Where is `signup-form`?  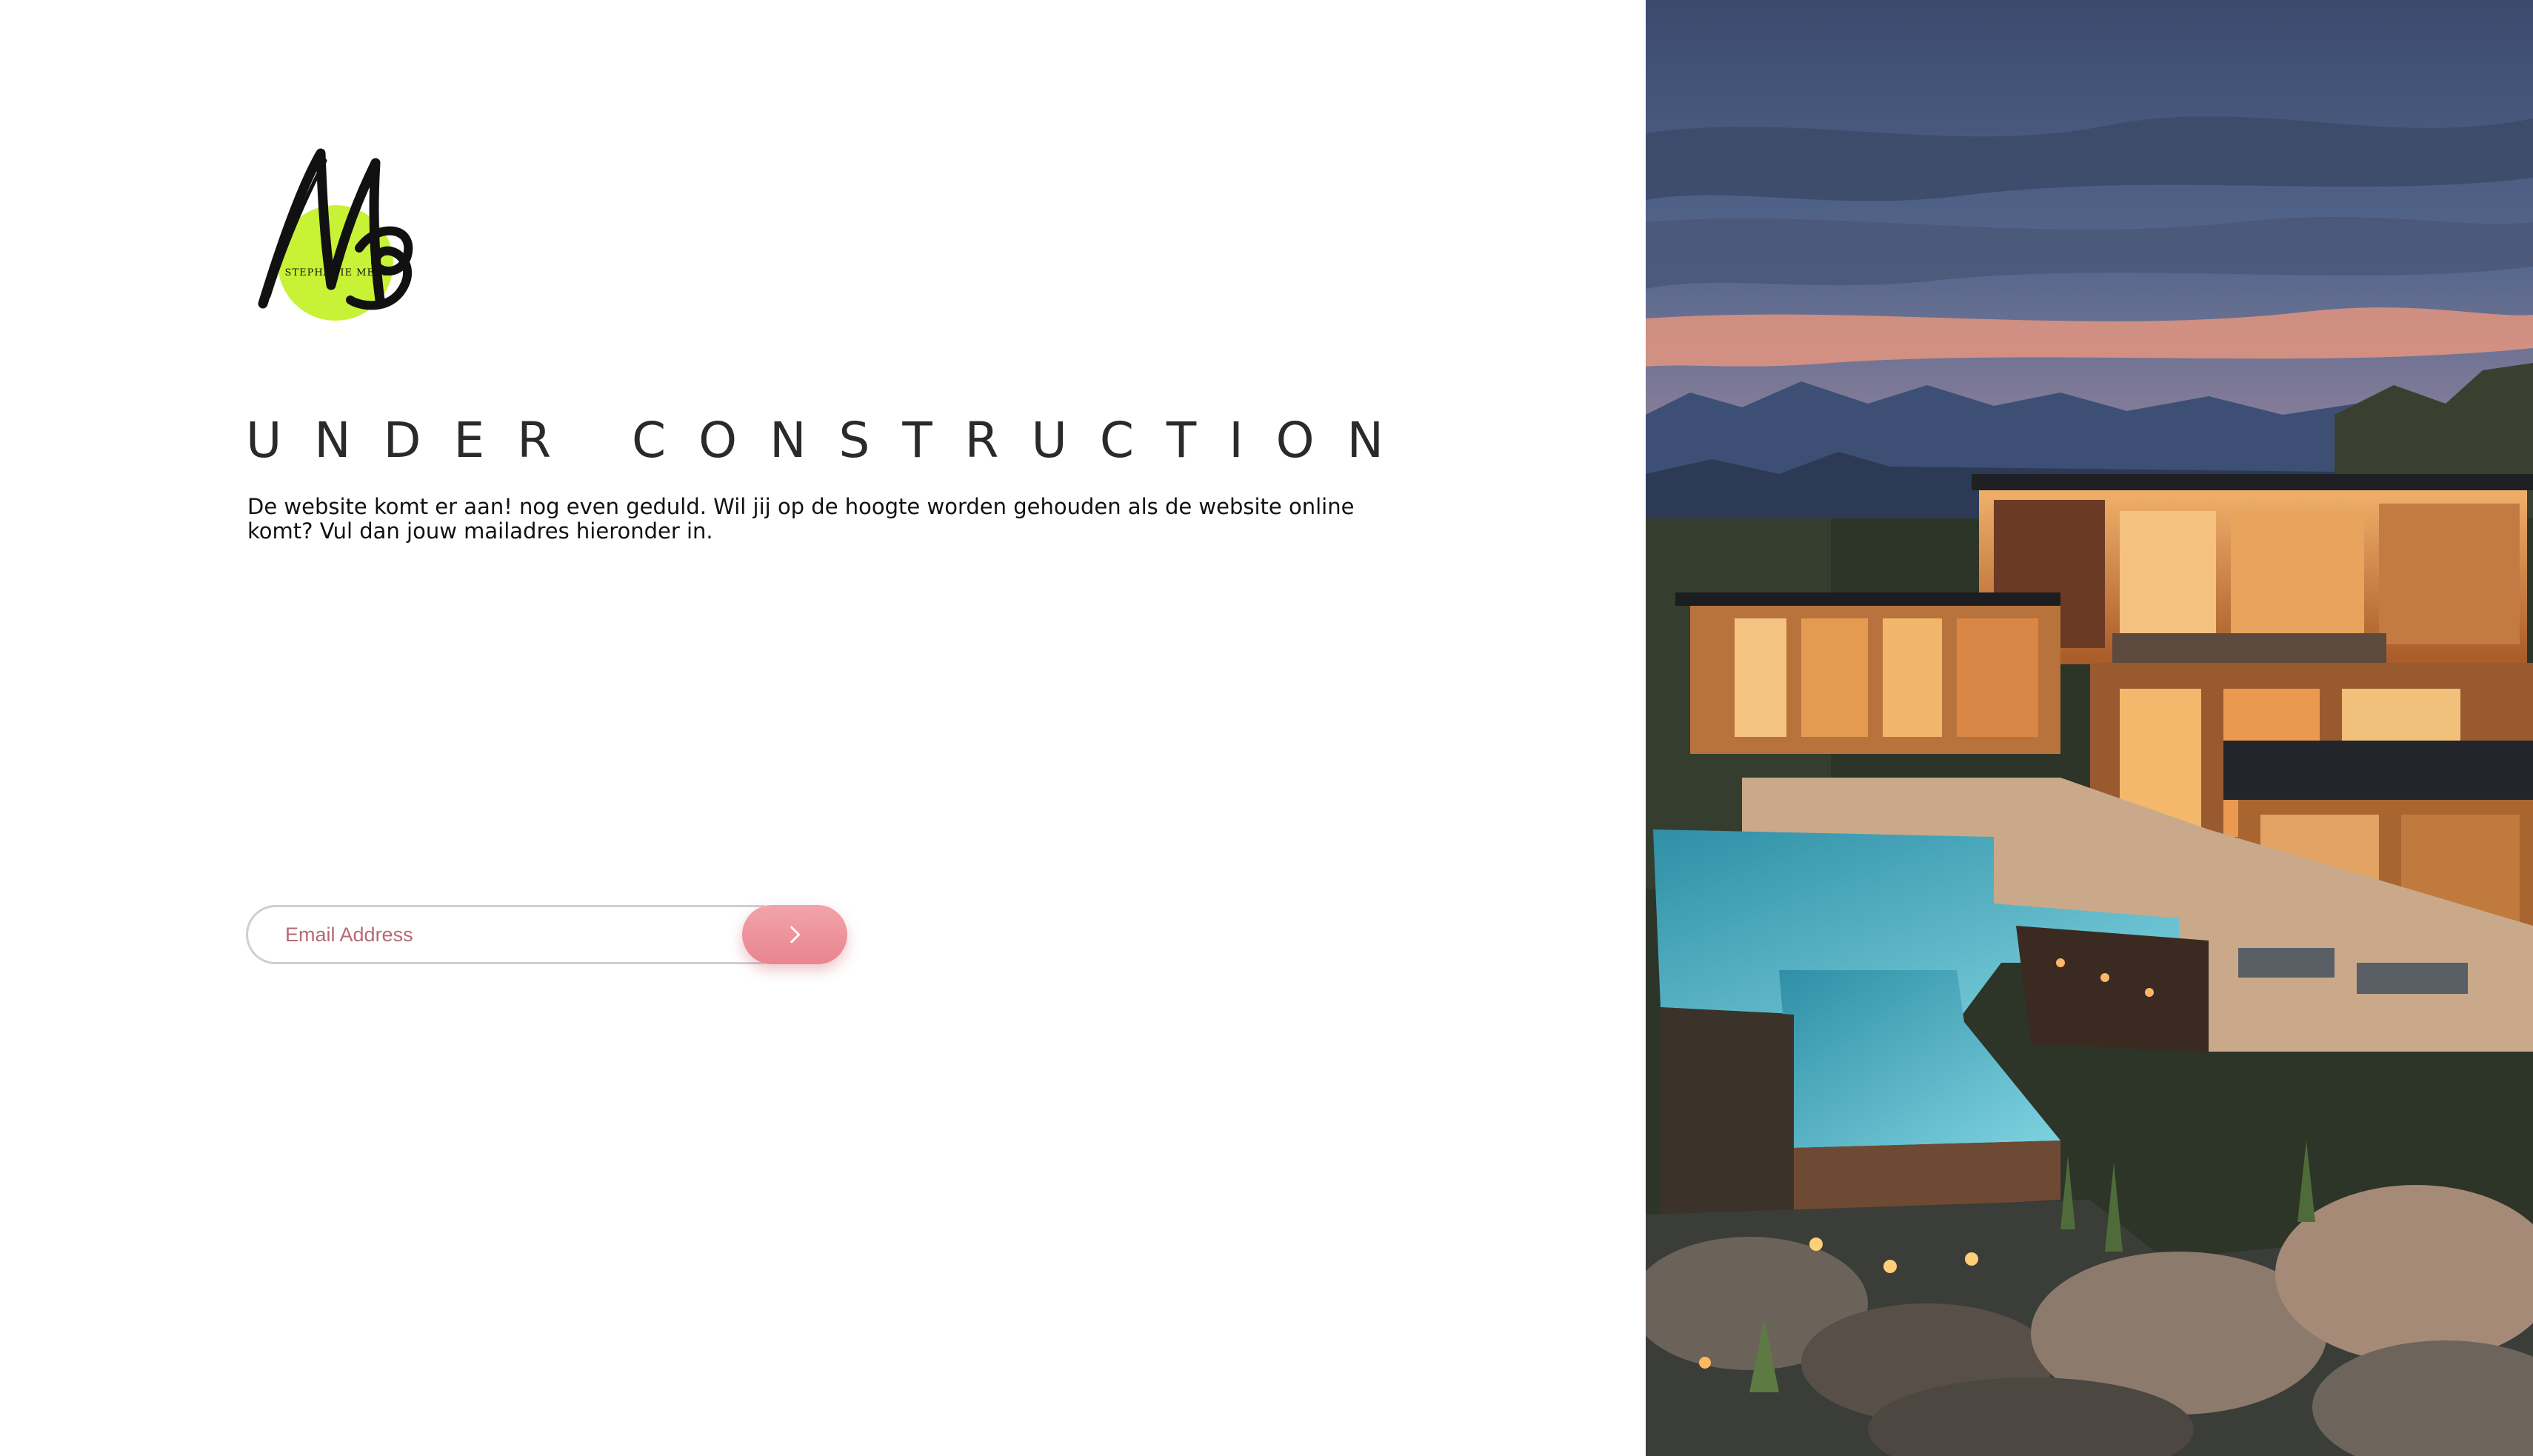 signup-form is located at coordinates (546, 935).